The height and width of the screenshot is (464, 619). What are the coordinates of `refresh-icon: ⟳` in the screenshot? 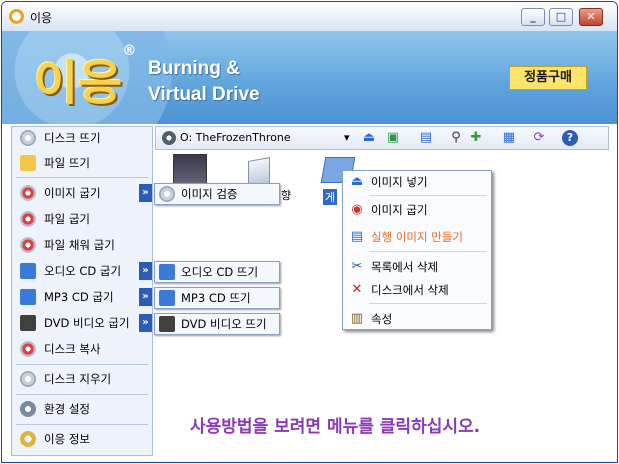 It's located at (539, 138).